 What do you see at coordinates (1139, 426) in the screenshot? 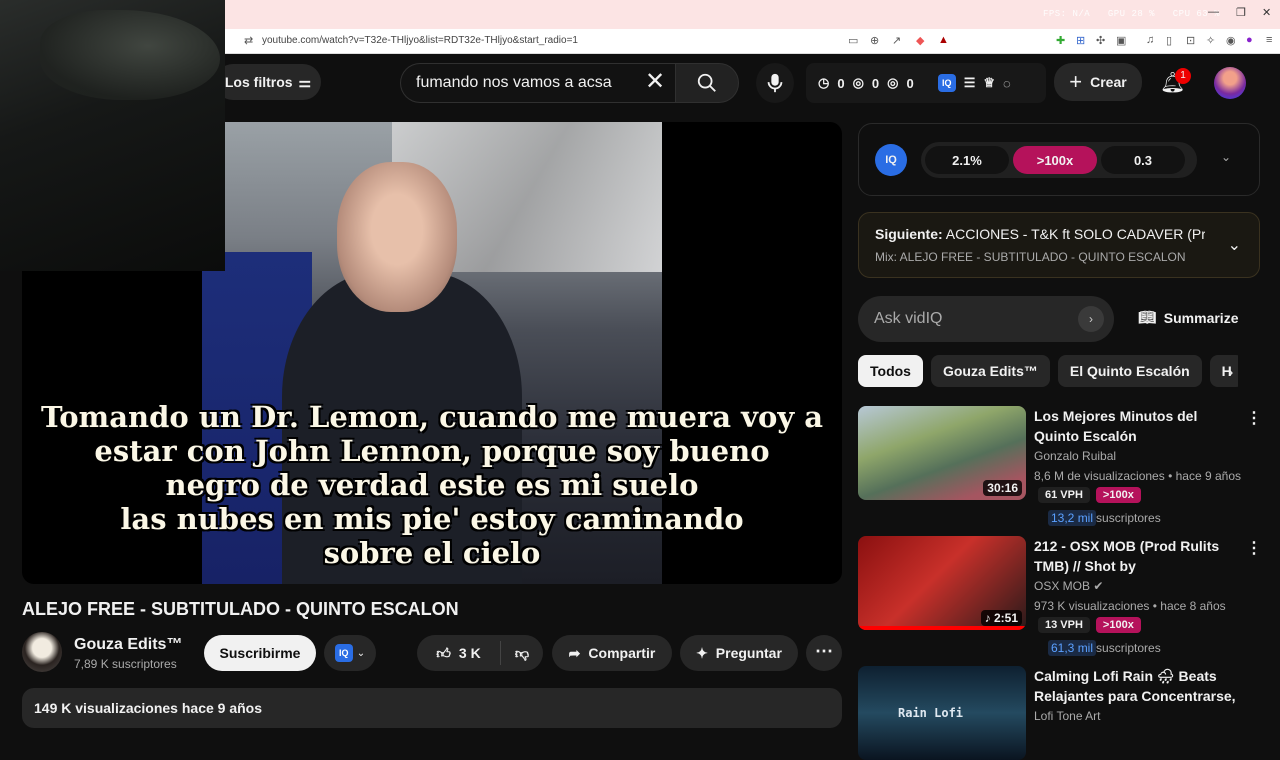
I see `related-video-title: Los Mejores Minutos del Quinto Escalón` at bounding box center [1139, 426].